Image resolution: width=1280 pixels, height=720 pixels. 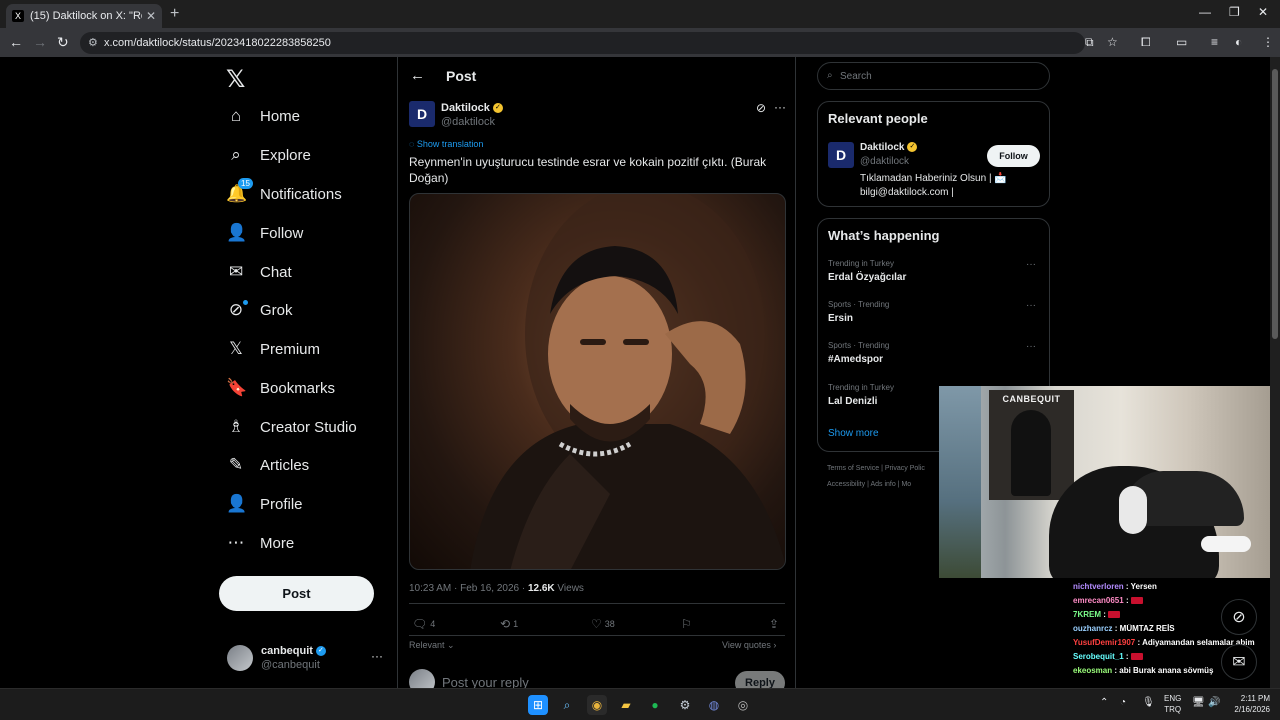 What do you see at coordinates (761, 108) in the screenshot?
I see `grok-explain-icon: ⊘` at bounding box center [761, 108].